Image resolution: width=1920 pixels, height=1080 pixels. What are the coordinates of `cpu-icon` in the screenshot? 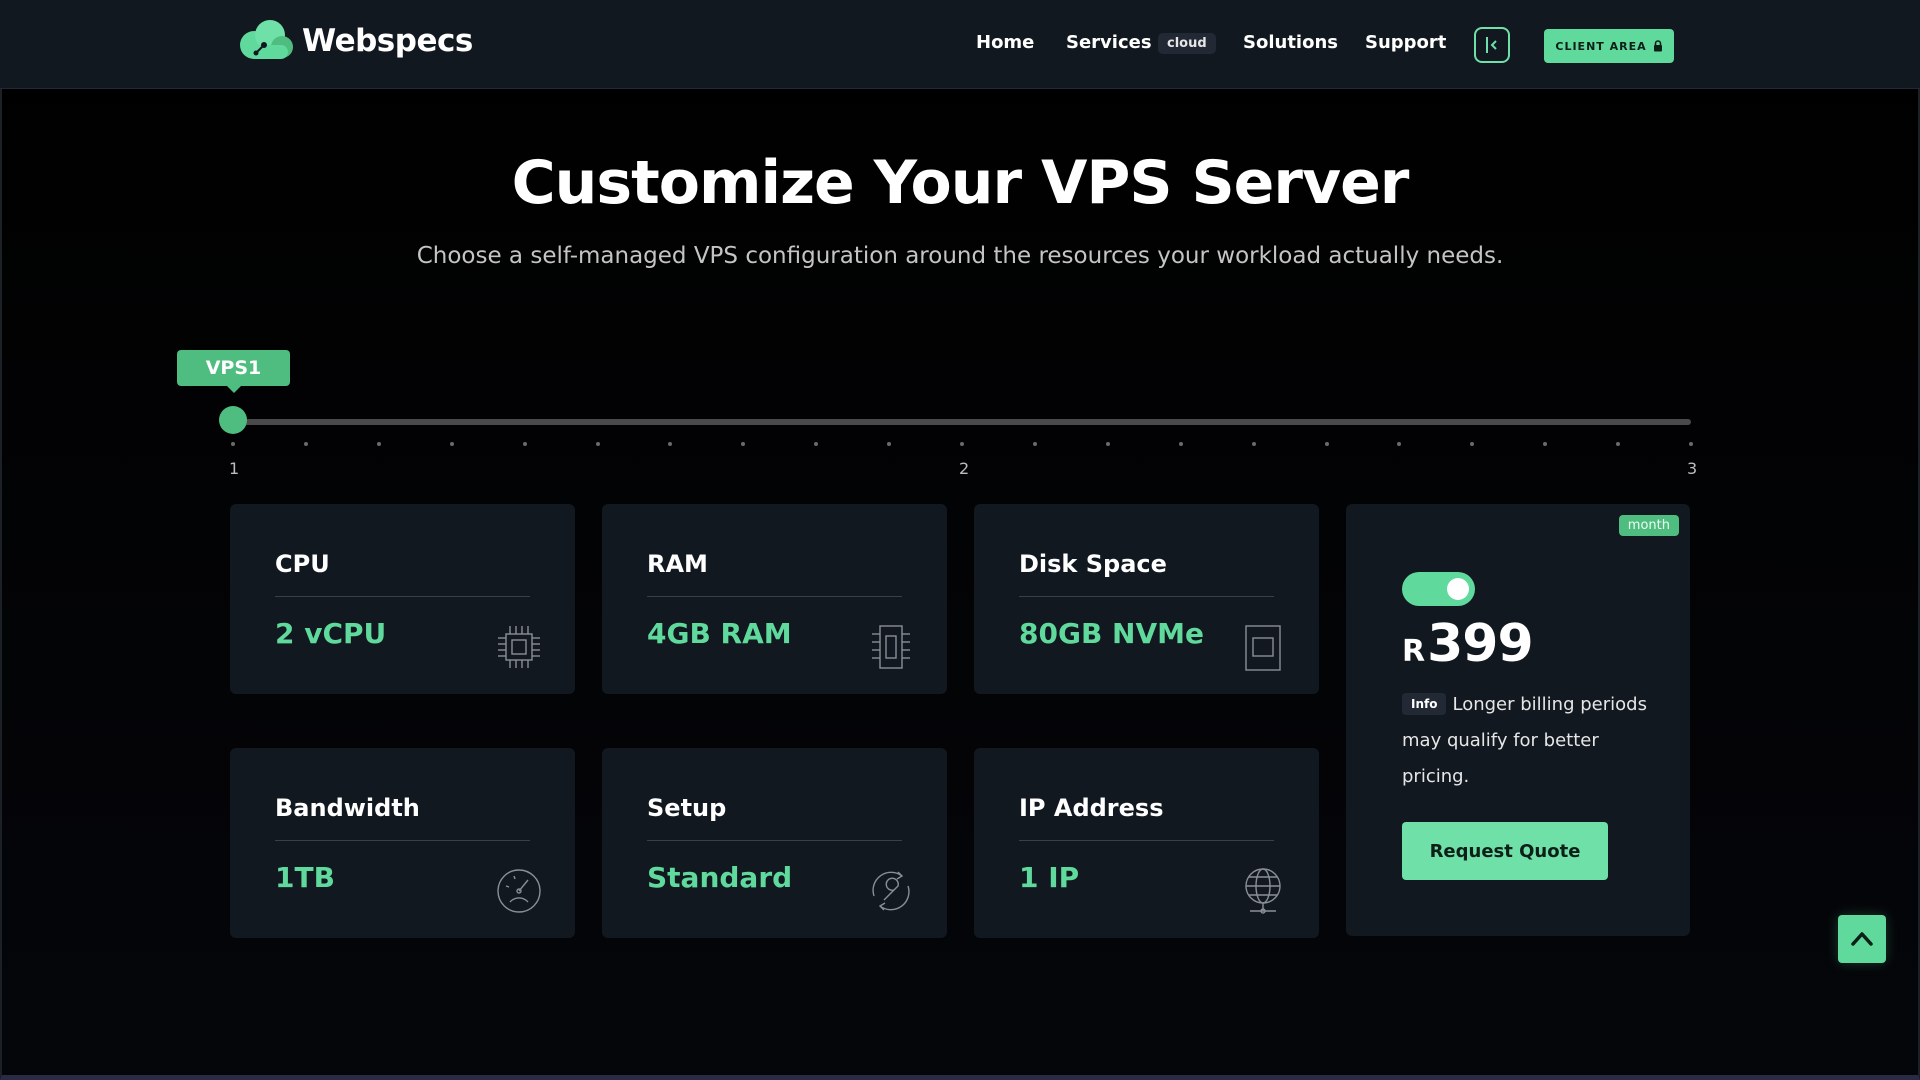 It's located at (519, 647).